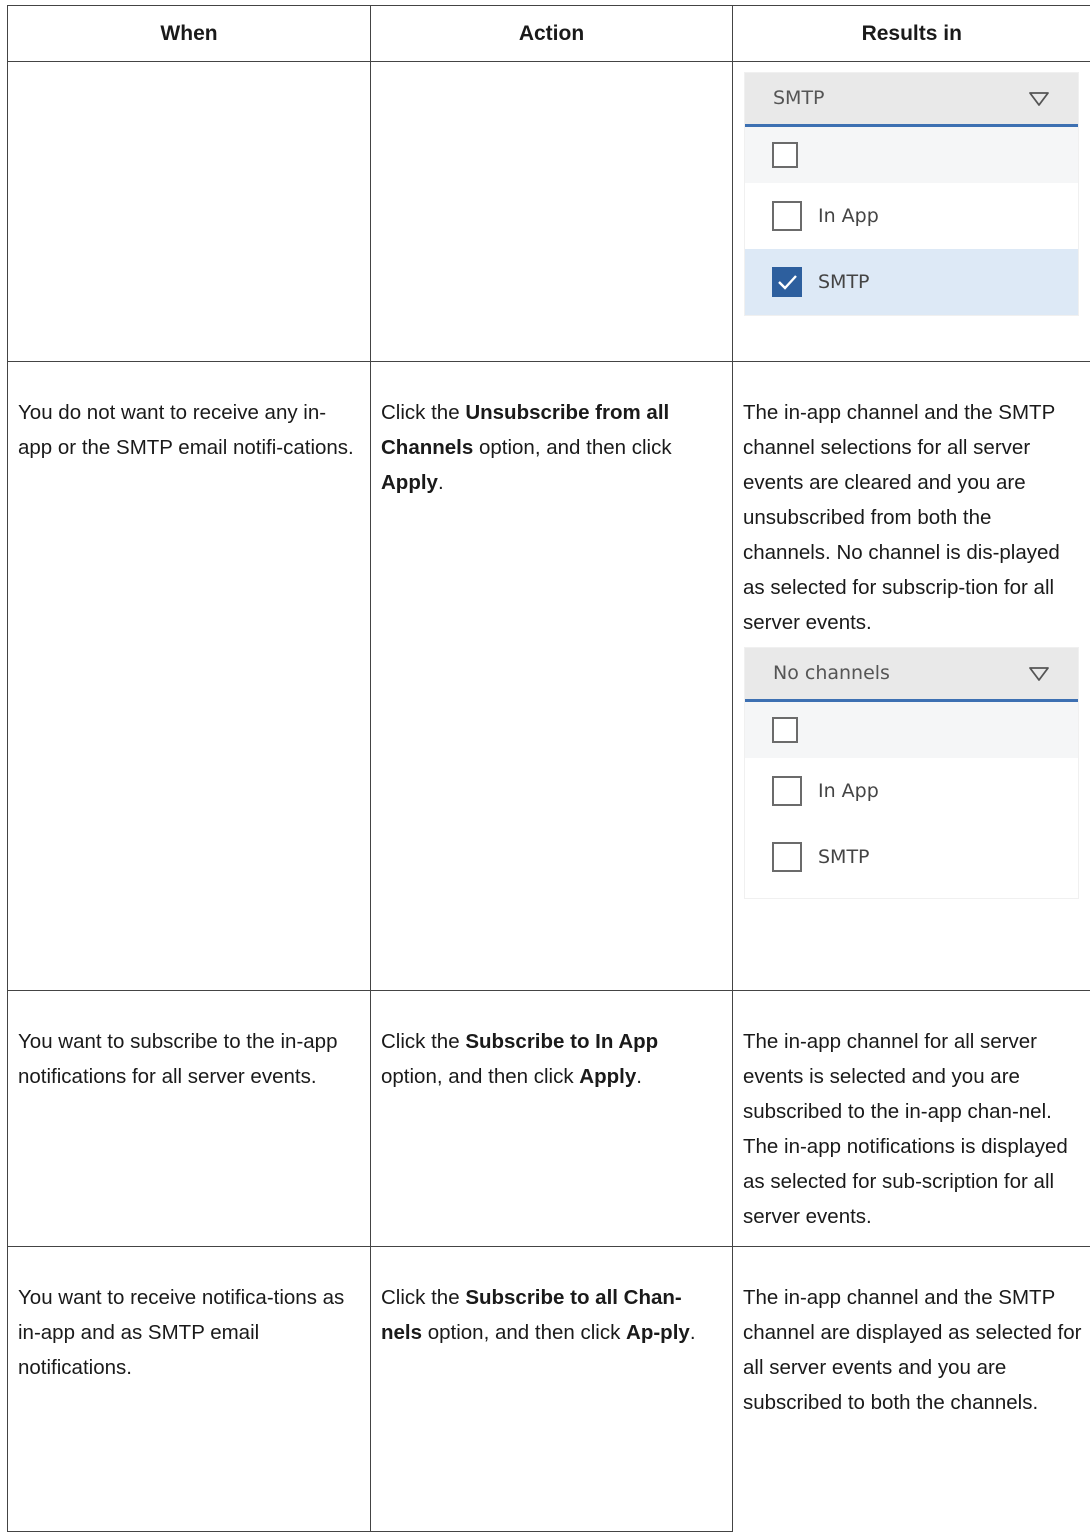 This screenshot has width=1090, height=1532. What do you see at coordinates (561, 1041) in the screenshot?
I see `option-name: Subscribe to In App` at bounding box center [561, 1041].